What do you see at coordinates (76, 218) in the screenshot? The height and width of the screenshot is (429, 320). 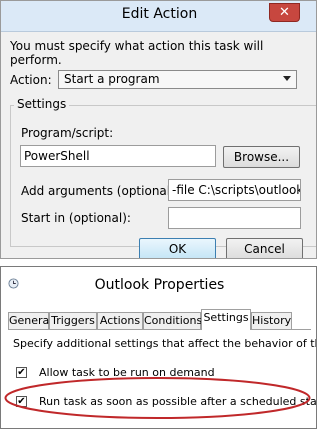 I see `start-in-label: Start in (optional):` at bounding box center [76, 218].